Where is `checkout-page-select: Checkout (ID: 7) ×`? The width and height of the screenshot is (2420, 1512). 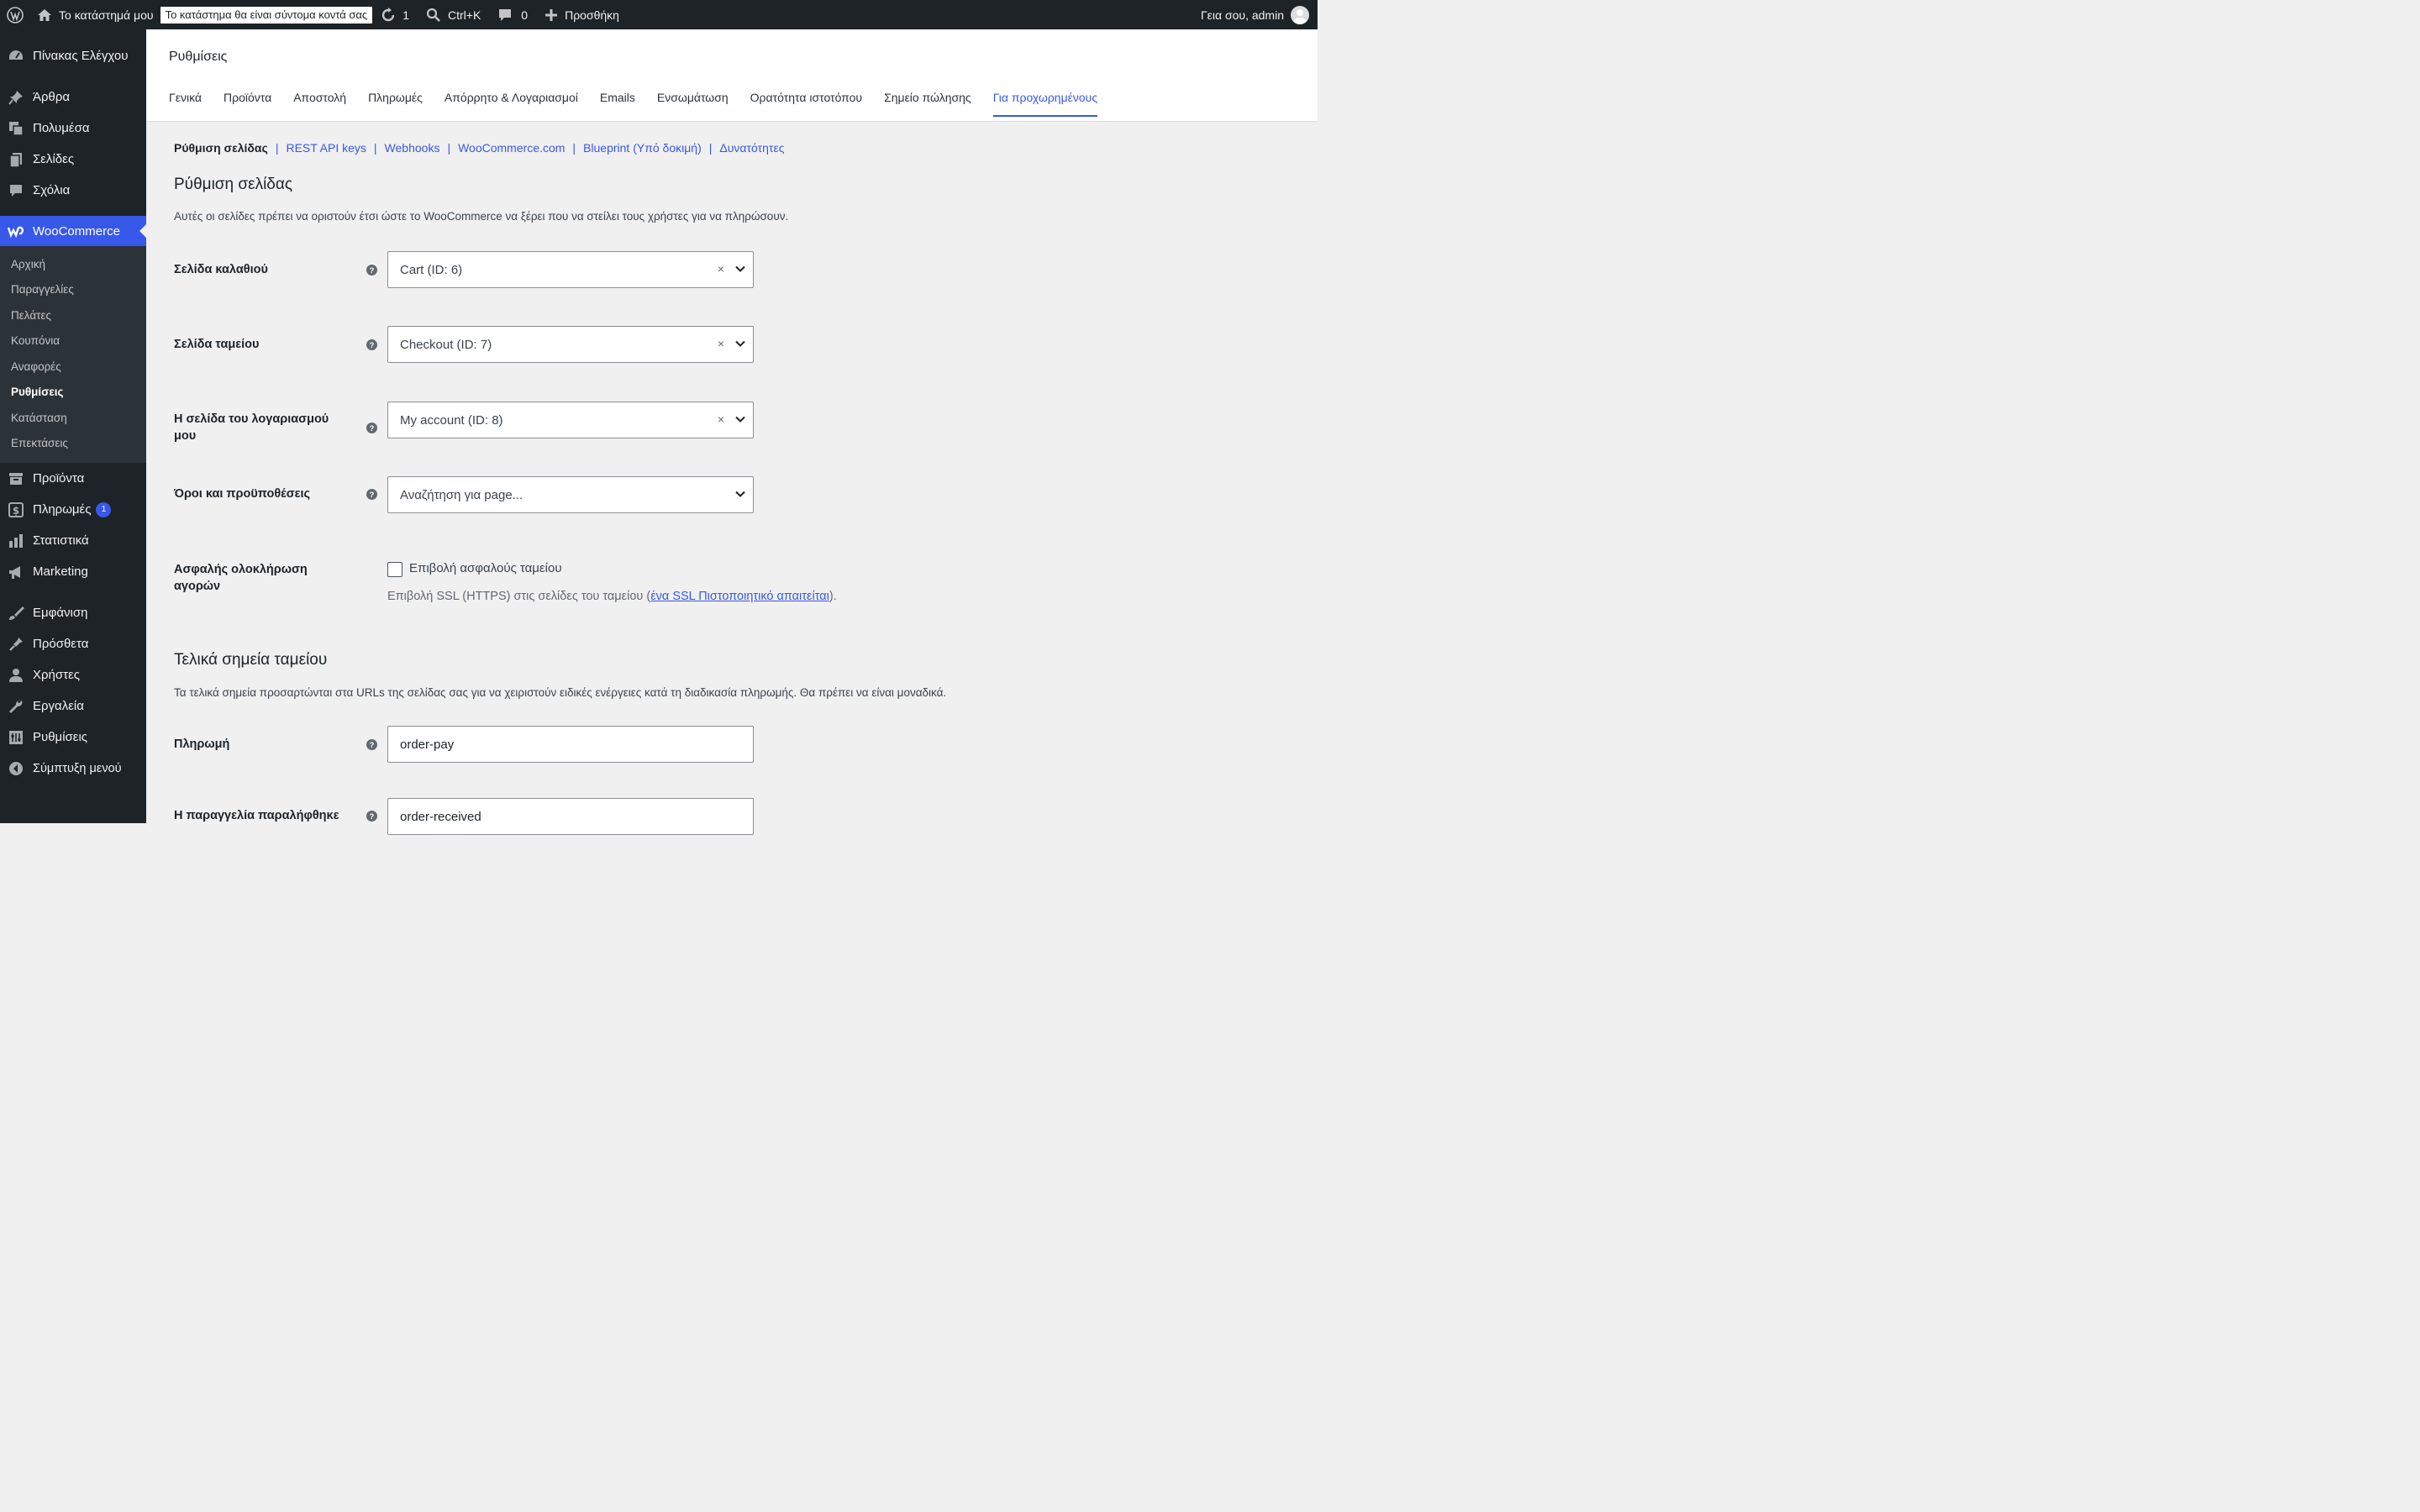
checkout-page-select: Checkout (ID: 7) × is located at coordinates (570, 344).